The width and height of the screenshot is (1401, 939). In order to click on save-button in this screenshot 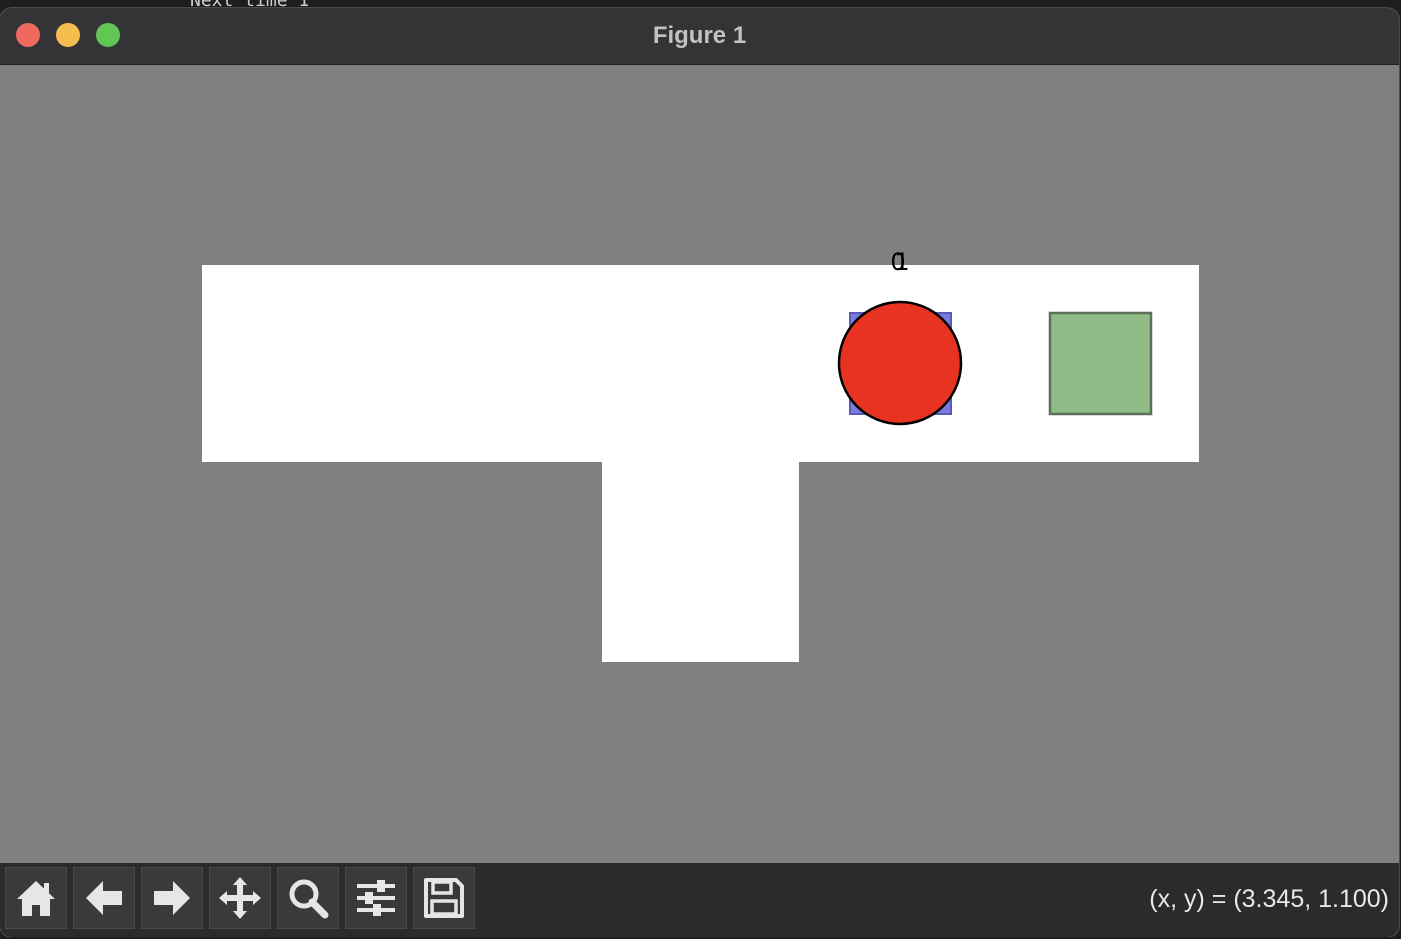, I will do `click(444, 898)`.